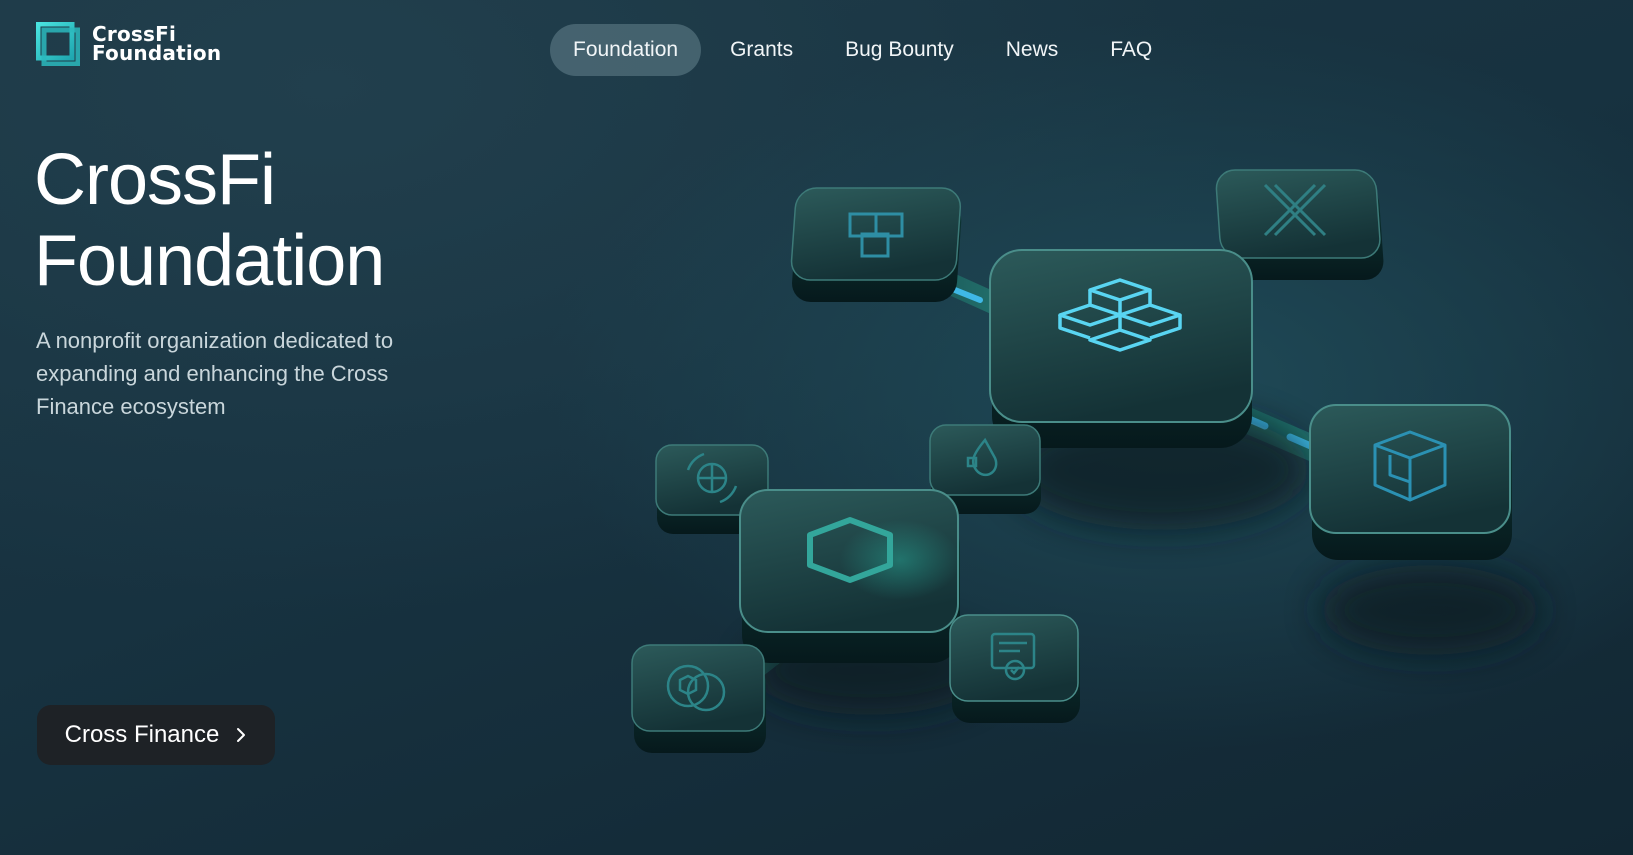 The height and width of the screenshot is (855, 1633). I want to click on nav-item-faq: FAQ, so click(1131, 50).